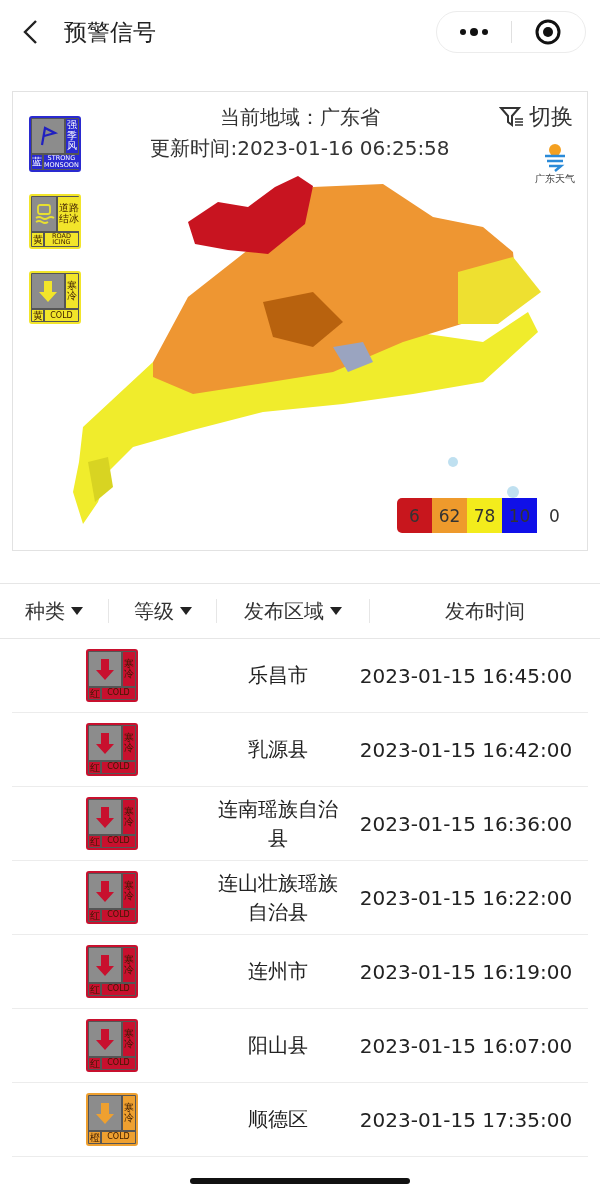 The height and width of the screenshot is (1195, 600). What do you see at coordinates (278, 749) in the screenshot?
I see `area-cell-text: 乳源县` at bounding box center [278, 749].